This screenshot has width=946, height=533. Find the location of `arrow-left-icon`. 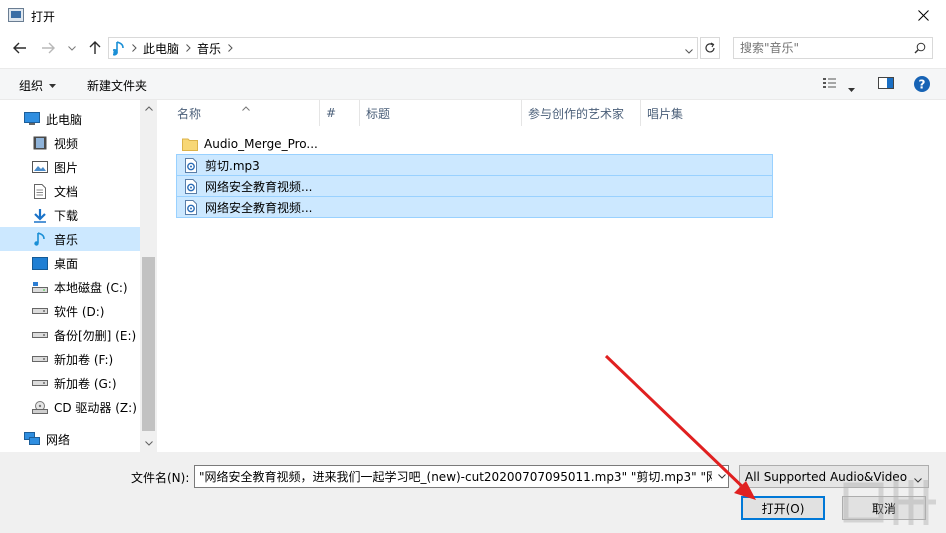

arrow-left-icon is located at coordinates (19, 48).